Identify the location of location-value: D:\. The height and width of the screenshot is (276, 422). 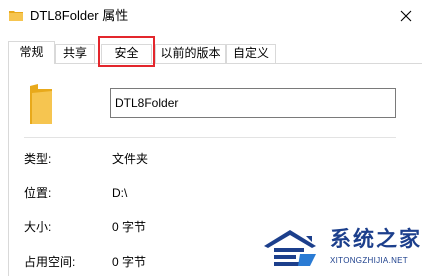
(120, 193).